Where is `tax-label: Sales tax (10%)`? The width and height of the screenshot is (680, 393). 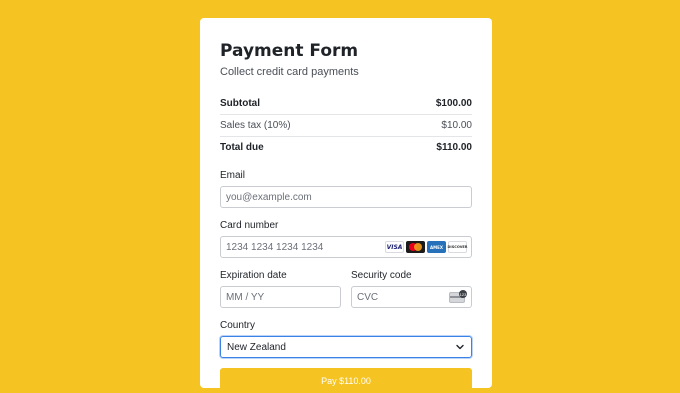 tax-label: Sales tax (10%) is located at coordinates (255, 125).